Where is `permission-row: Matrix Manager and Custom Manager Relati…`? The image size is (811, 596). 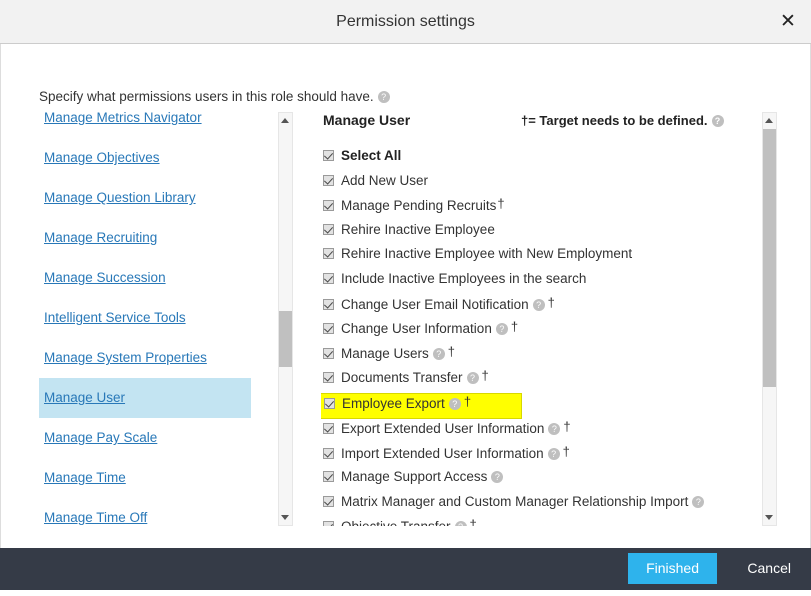 permission-row: Matrix Manager and Custom Manager Relati… is located at coordinates (541, 505).